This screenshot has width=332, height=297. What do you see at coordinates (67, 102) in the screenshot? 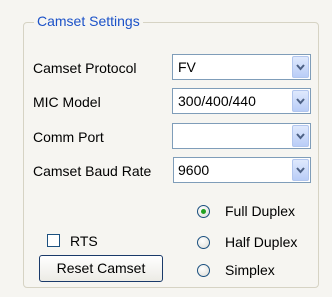
I see `mic-model-label: MIC Model` at bounding box center [67, 102].